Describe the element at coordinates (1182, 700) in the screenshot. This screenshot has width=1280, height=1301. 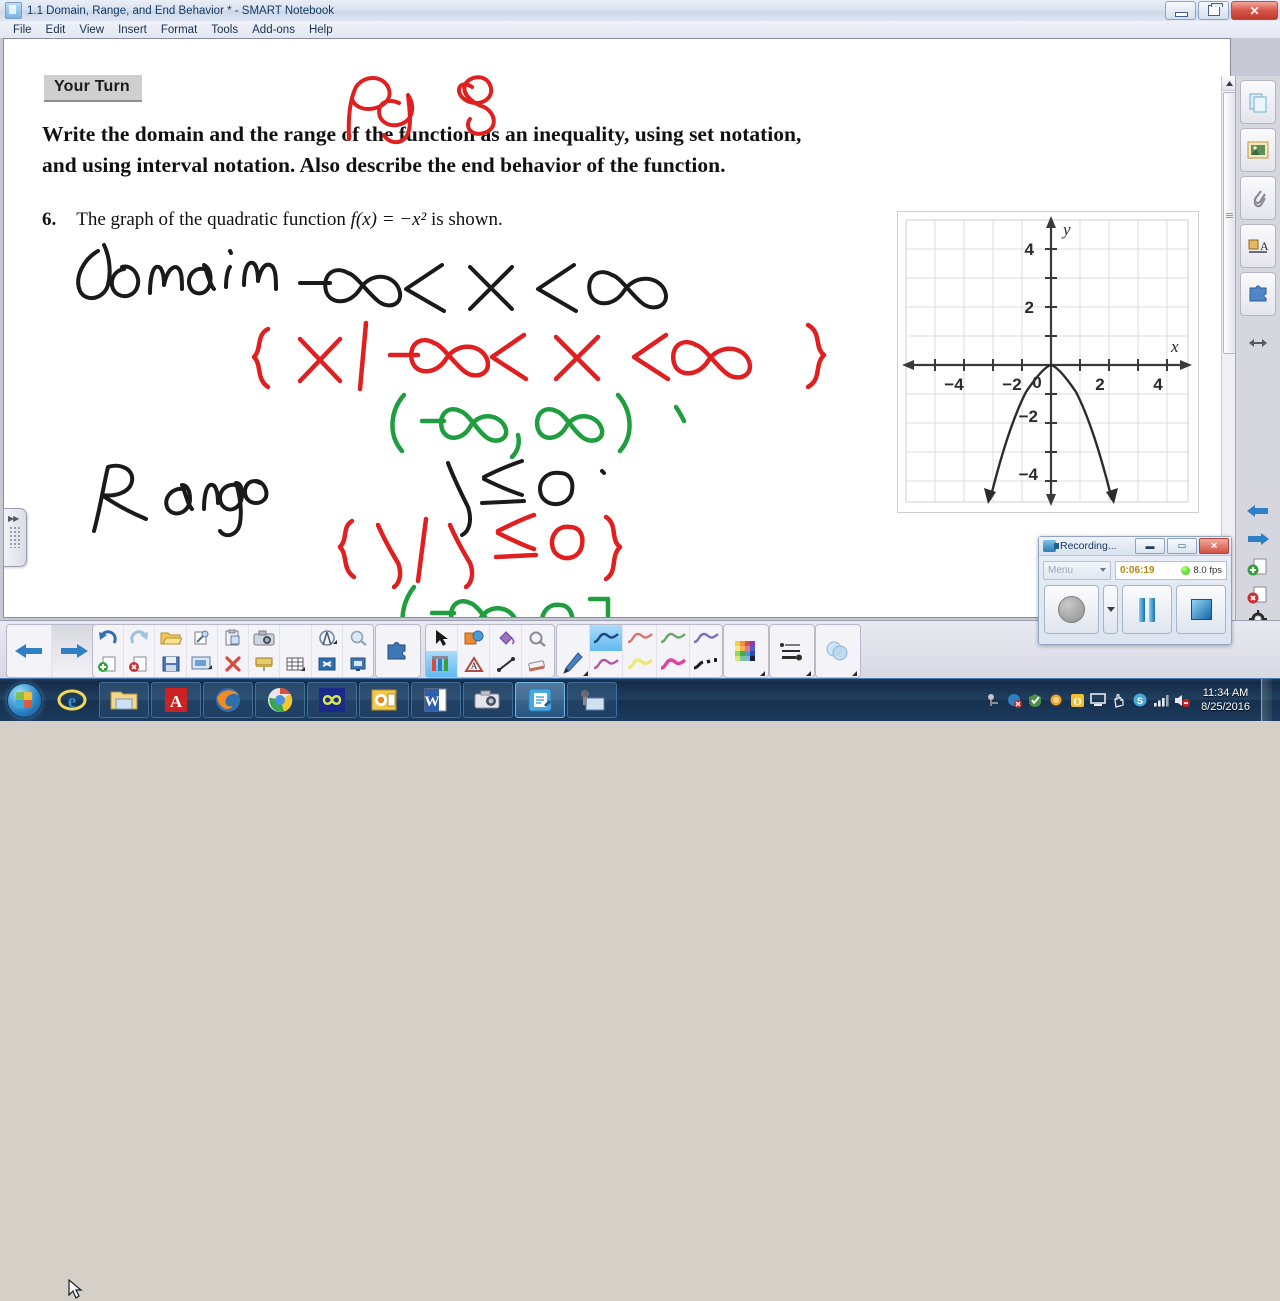
I see `tray-volume-mute-icon` at that location.